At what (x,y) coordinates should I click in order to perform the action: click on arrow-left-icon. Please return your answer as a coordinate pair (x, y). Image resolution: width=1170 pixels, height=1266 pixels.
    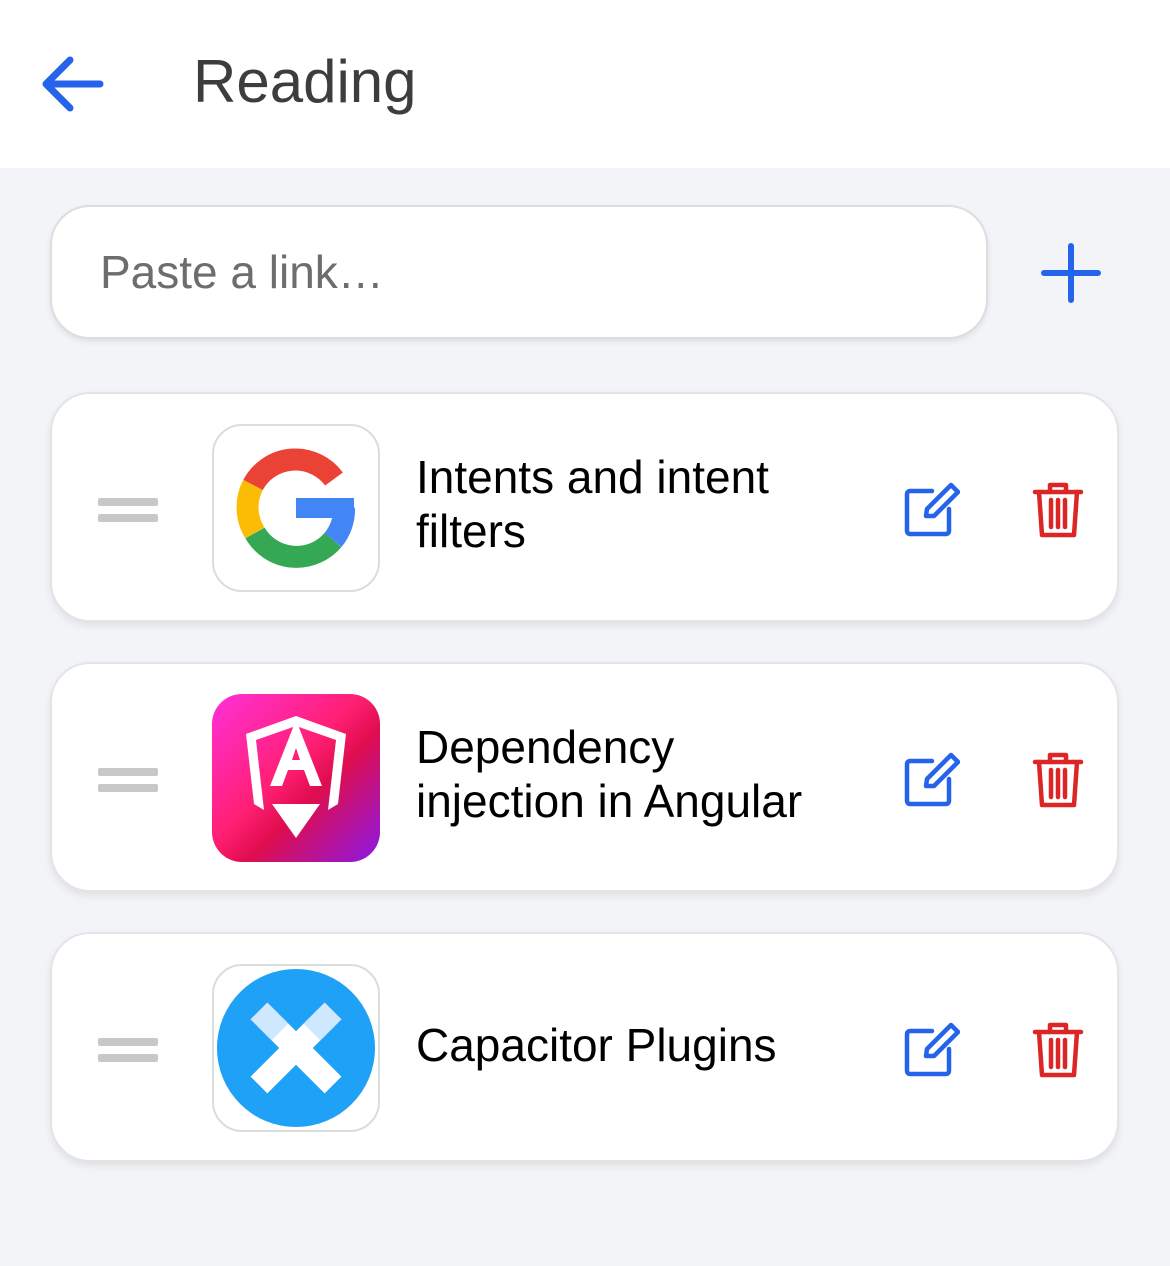
    Looking at the image, I should click on (73, 84).